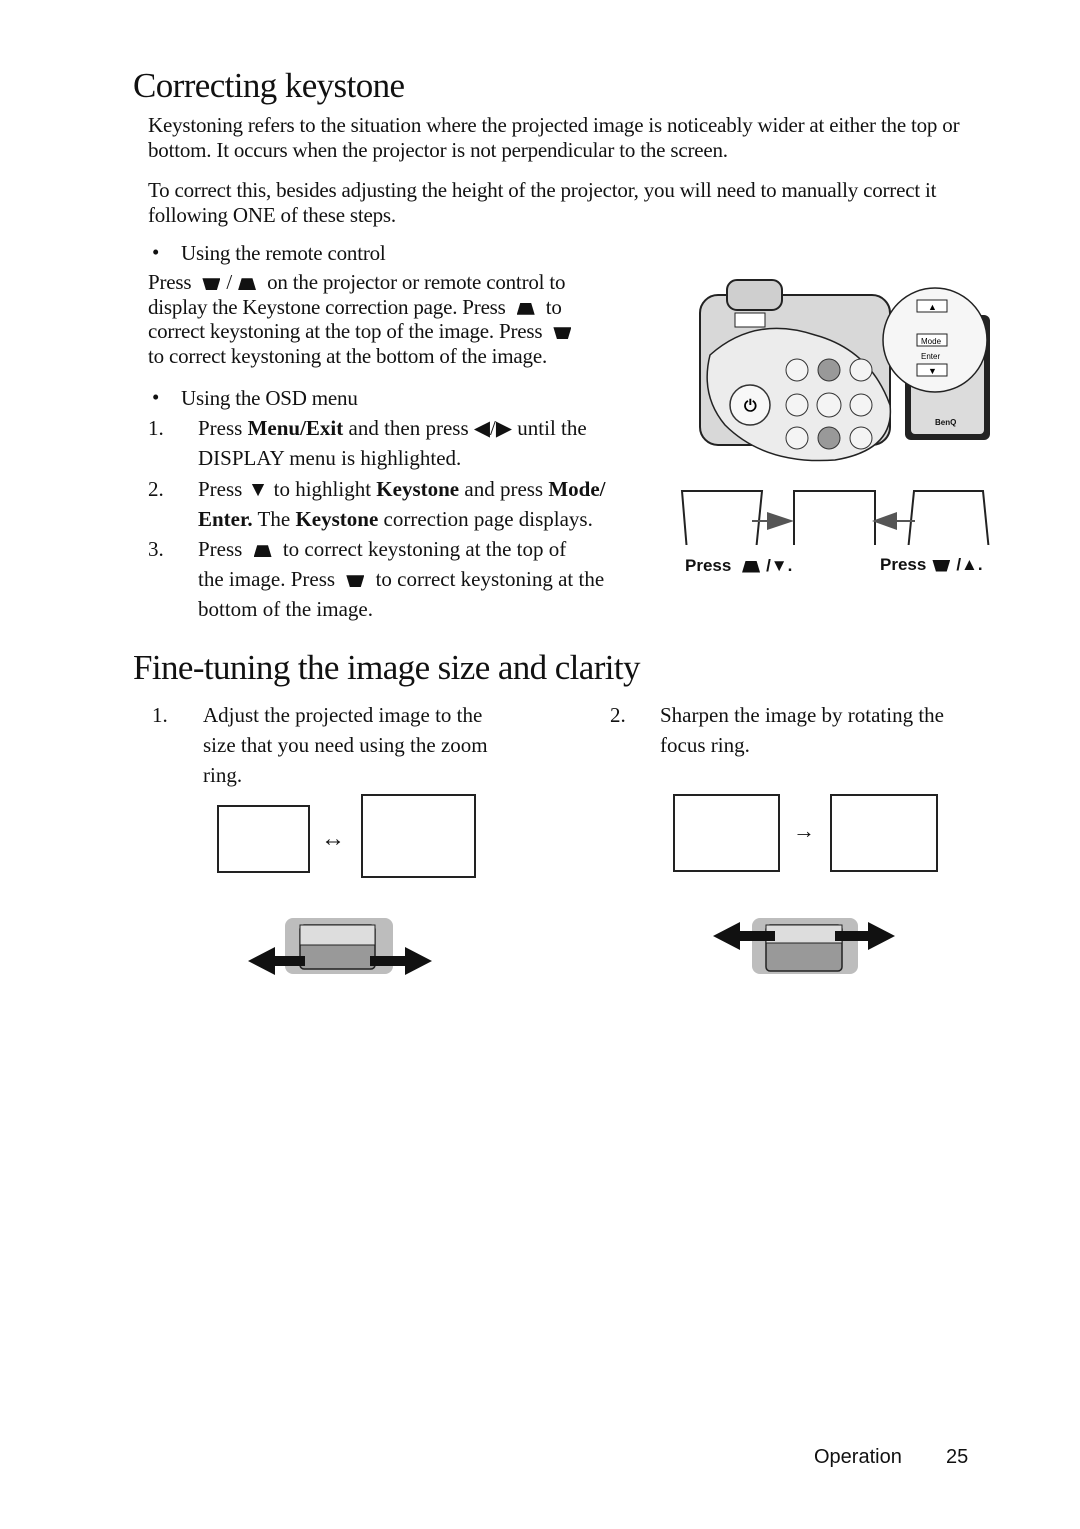  I want to click on corrected-image-rect, so click(834, 517).